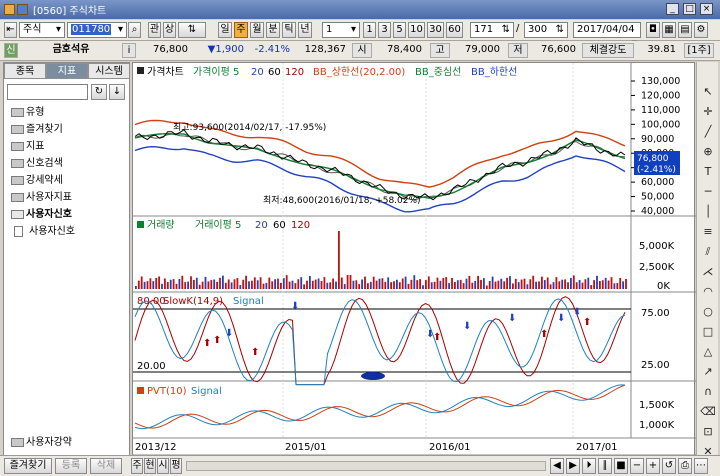  I want to click on vertical-line-icon: │, so click(708, 212).